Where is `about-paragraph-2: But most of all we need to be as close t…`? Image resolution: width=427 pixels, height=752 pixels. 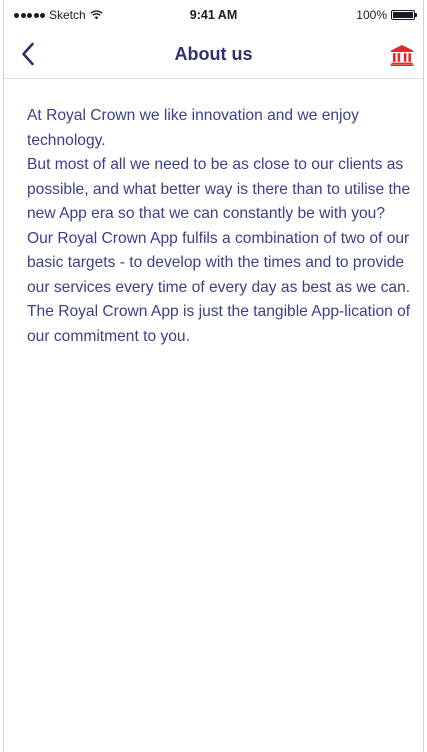 about-paragraph-2: But most of all we need to be as close t… is located at coordinates (219, 189).